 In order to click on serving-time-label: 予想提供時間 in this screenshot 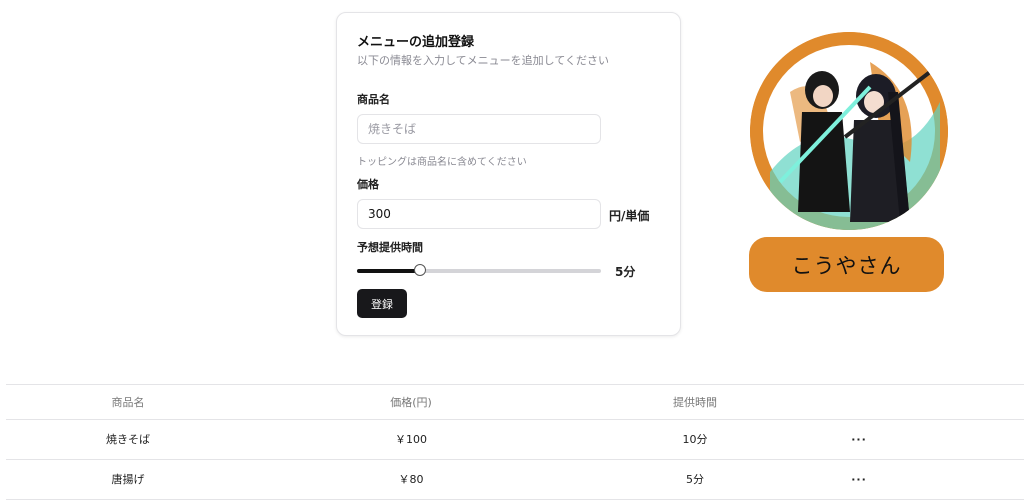, I will do `click(390, 247)`.